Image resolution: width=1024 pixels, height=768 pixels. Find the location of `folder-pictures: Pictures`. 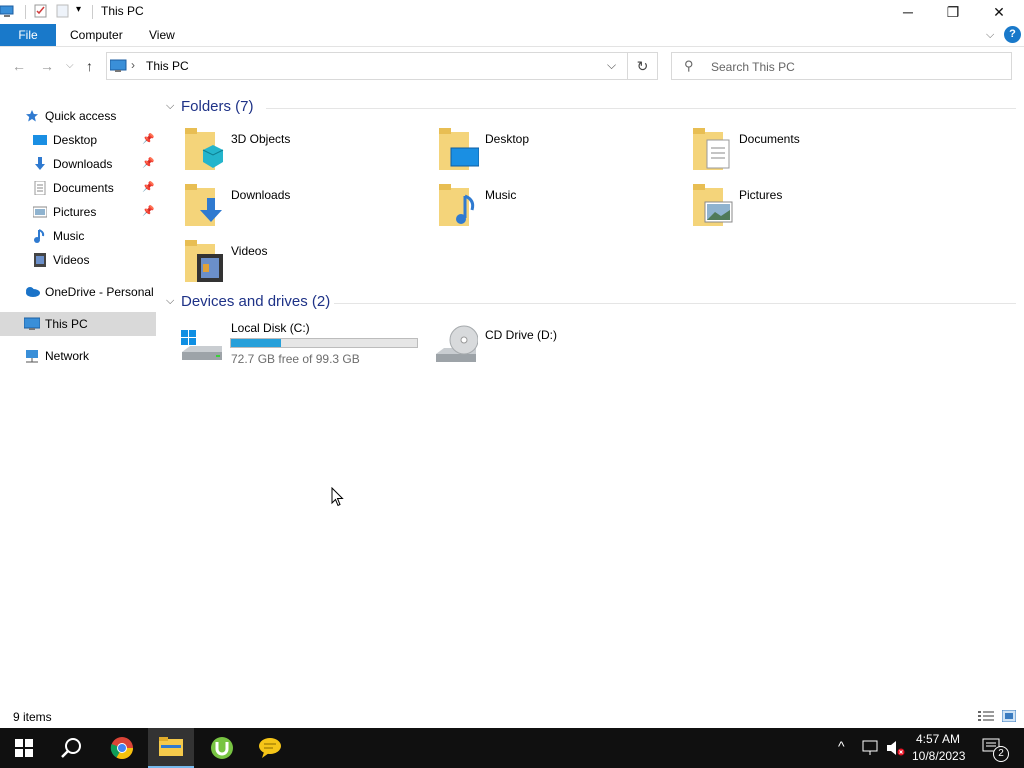

folder-pictures: Pictures is located at coordinates (813, 209).